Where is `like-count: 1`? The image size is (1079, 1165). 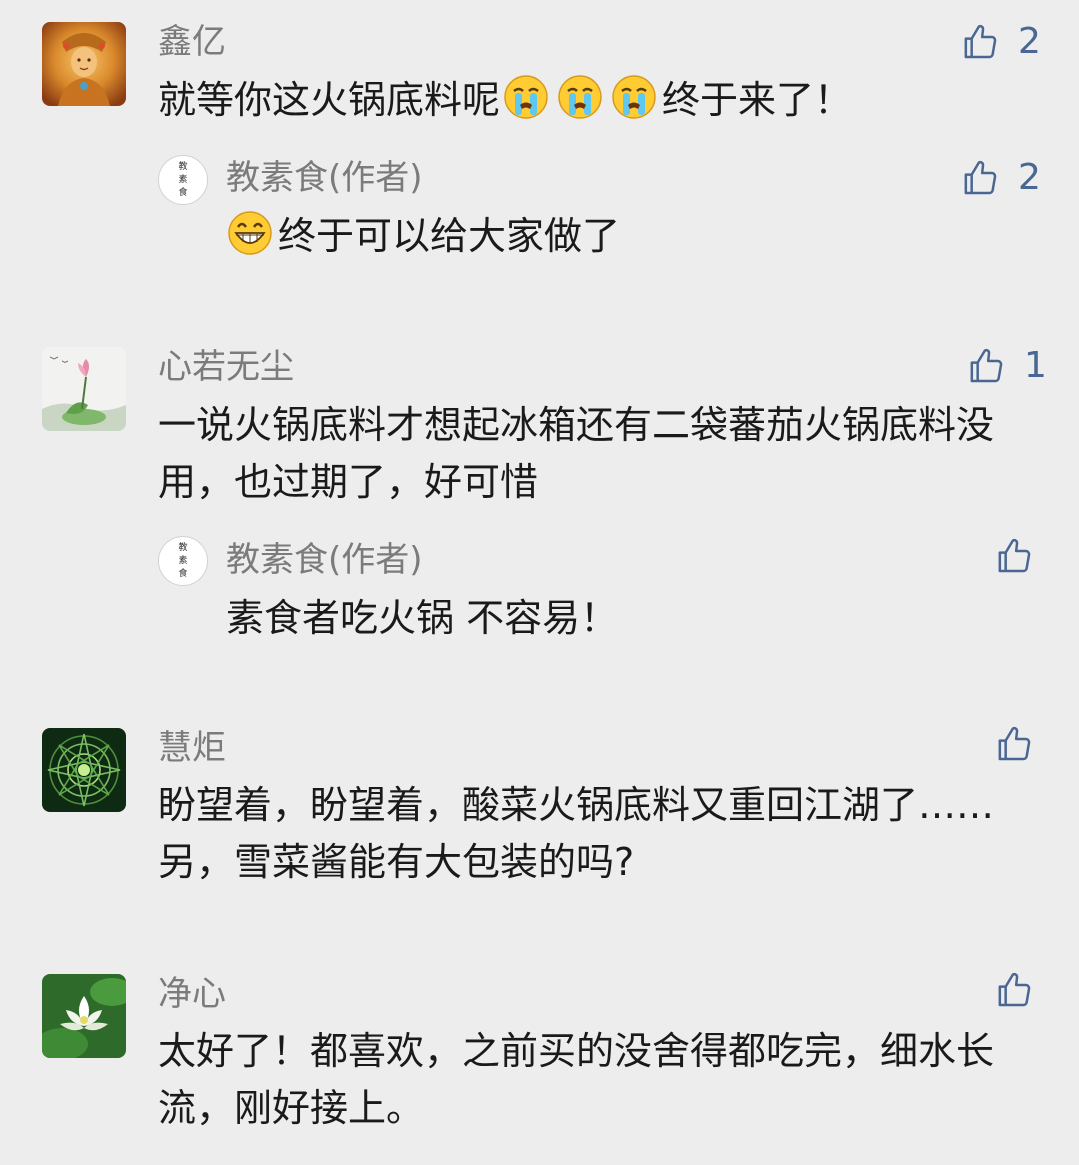 like-count: 1 is located at coordinates (1035, 365).